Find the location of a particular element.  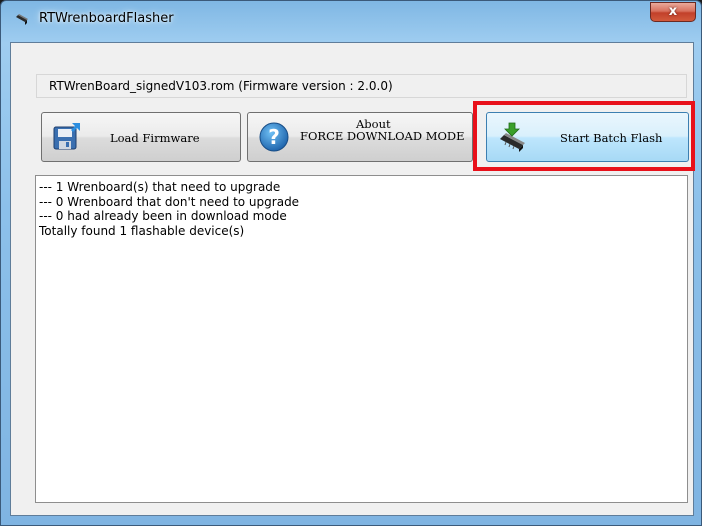

log-line: Totally found 1 flashable device(s) is located at coordinates (142, 230).